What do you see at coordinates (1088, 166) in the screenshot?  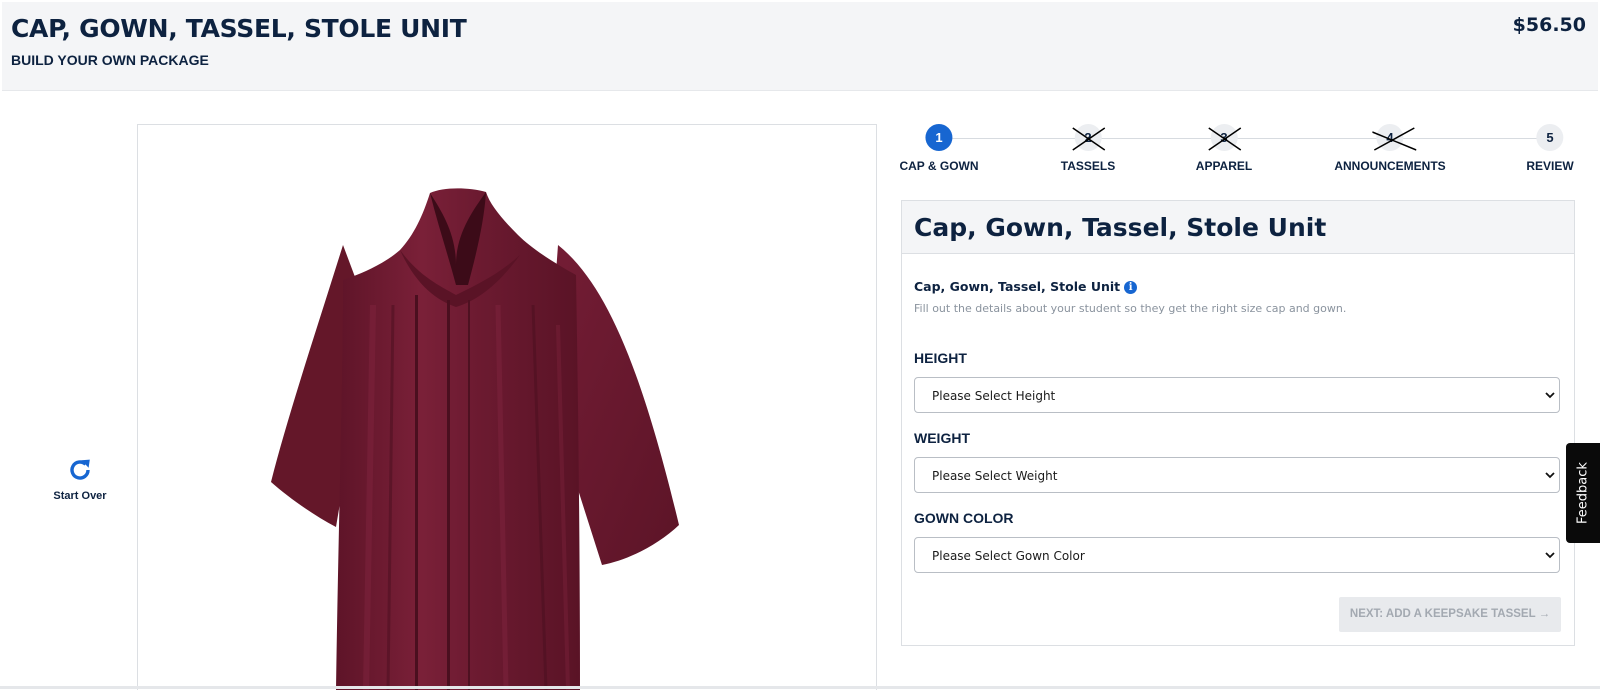 I see `step-label: TASSELS` at bounding box center [1088, 166].